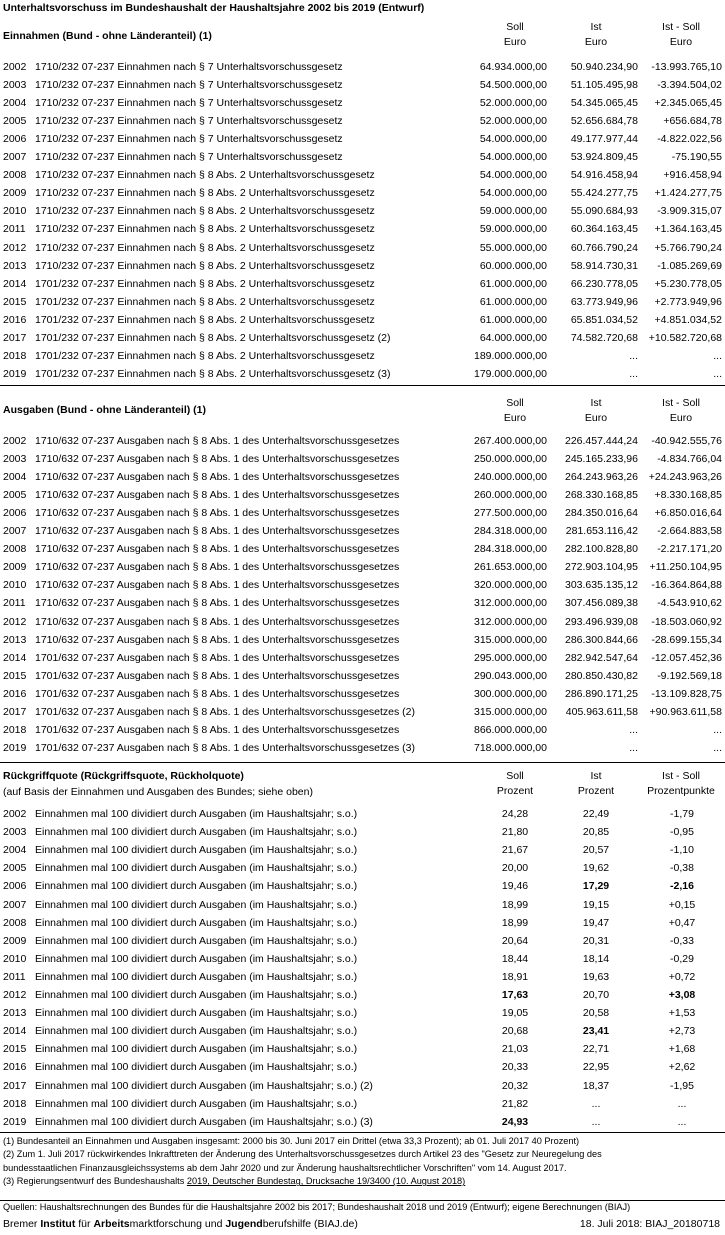  I want to click on row-ist: 49.177.977,44, so click(604, 139).